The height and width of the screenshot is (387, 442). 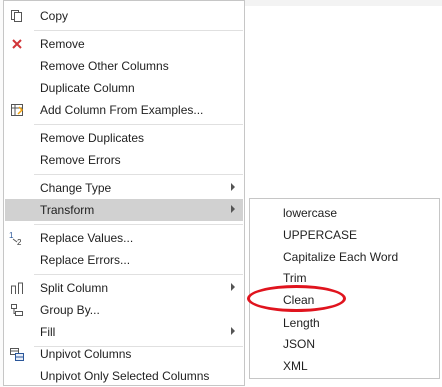 What do you see at coordinates (124, 16) in the screenshot?
I see `menu-item-copy: Copy` at bounding box center [124, 16].